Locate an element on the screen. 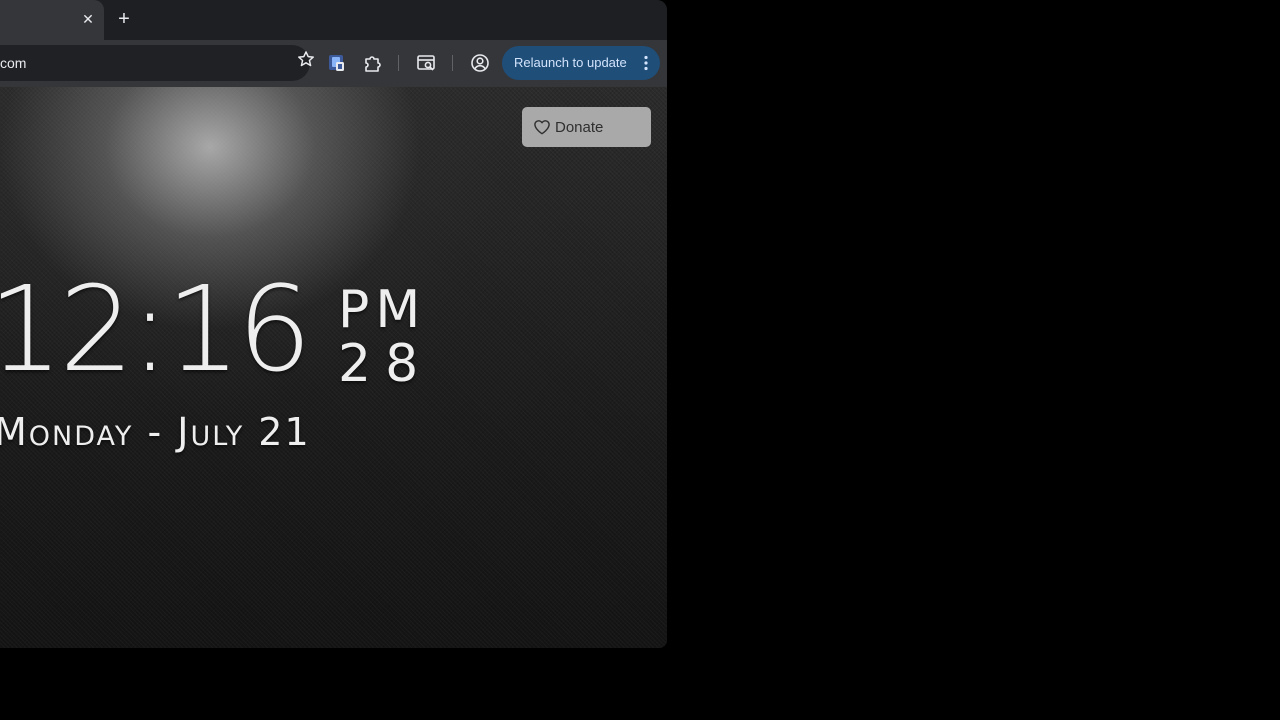 This screenshot has width=1280, height=720. relaunch-to-update-button: Relaunch to update is located at coordinates (581, 63).